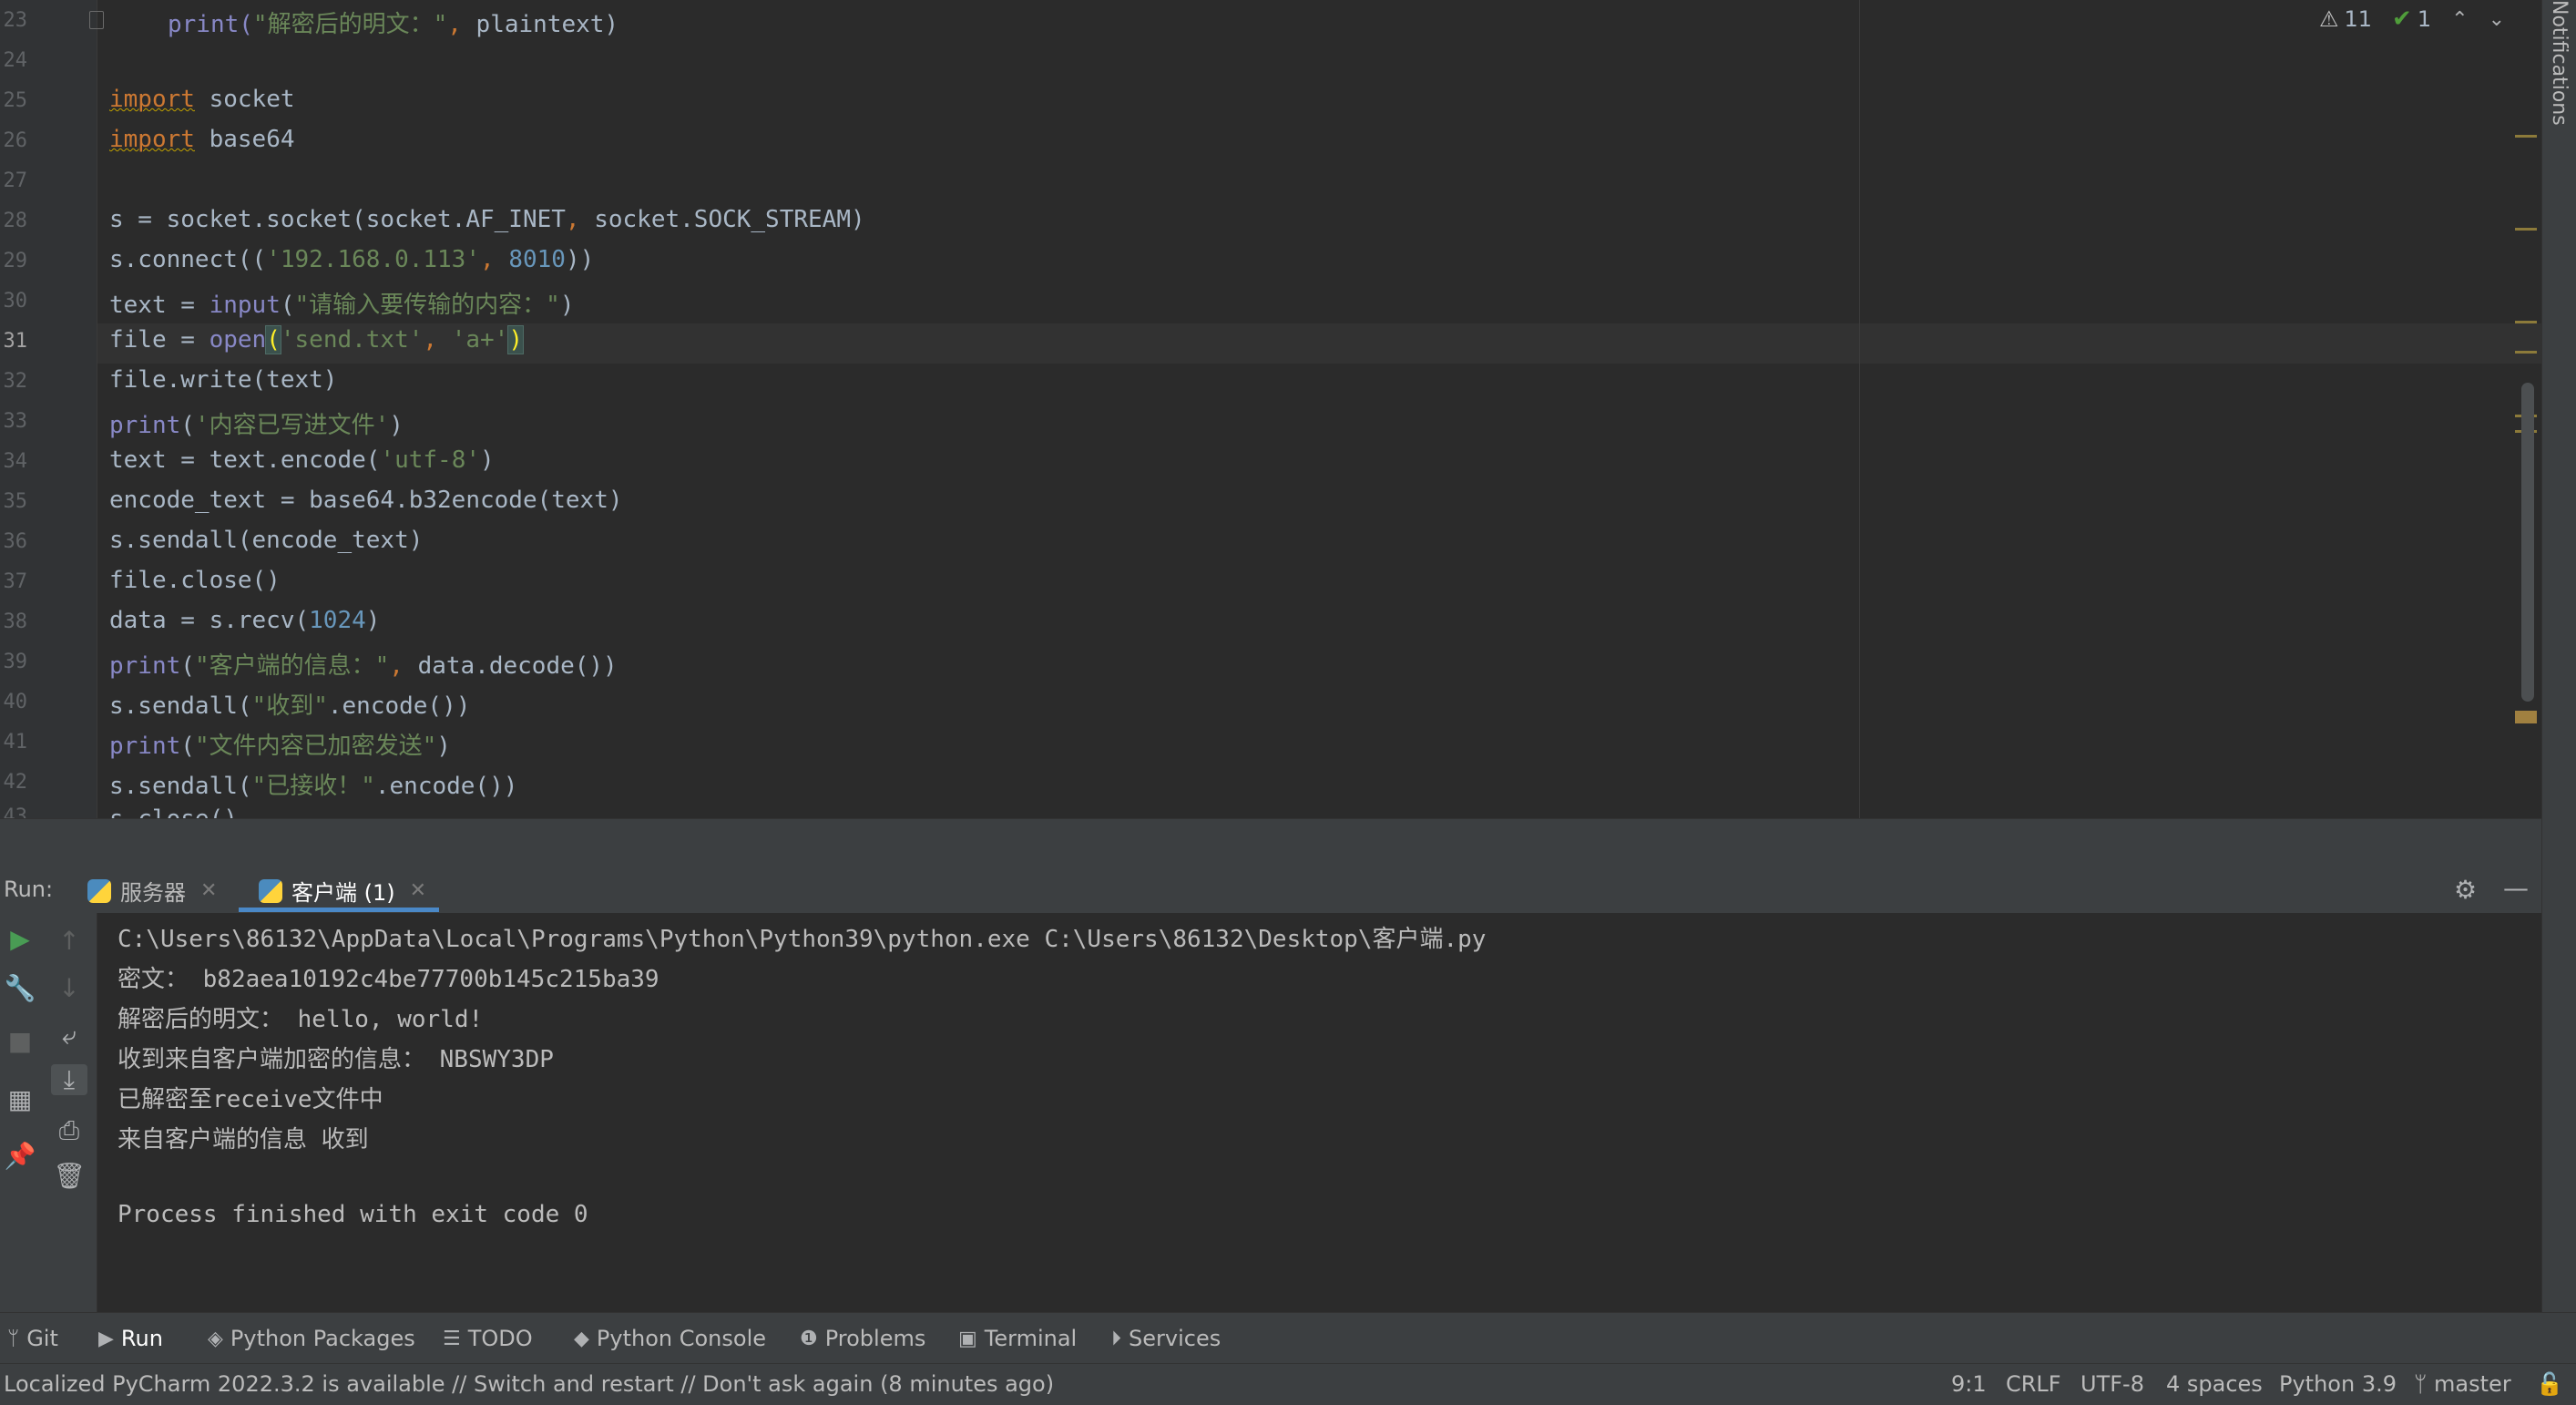 The height and width of the screenshot is (1405, 2576). I want to click on fold-icon, so click(96, 20).